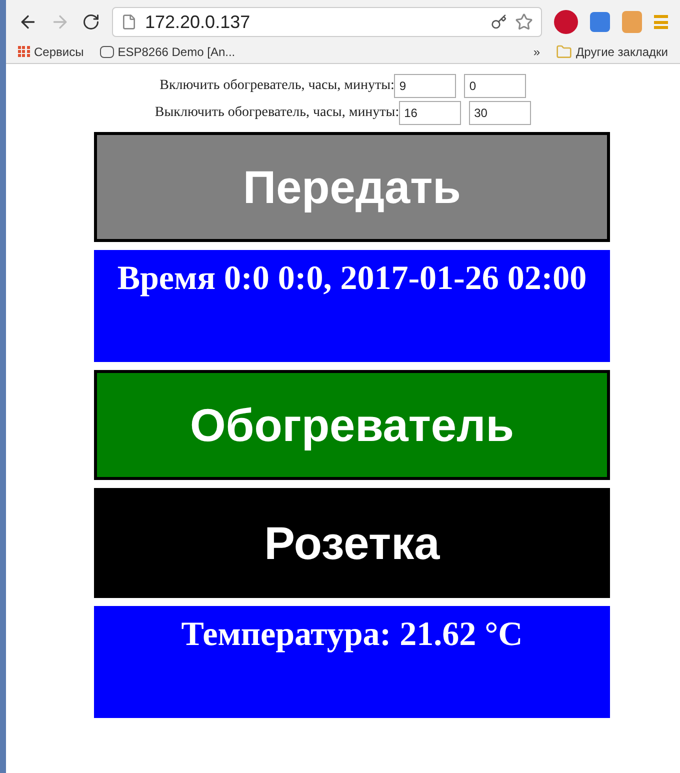 This screenshot has height=773, width=680. I want to click on action-button: Передать, so click(352, 187).